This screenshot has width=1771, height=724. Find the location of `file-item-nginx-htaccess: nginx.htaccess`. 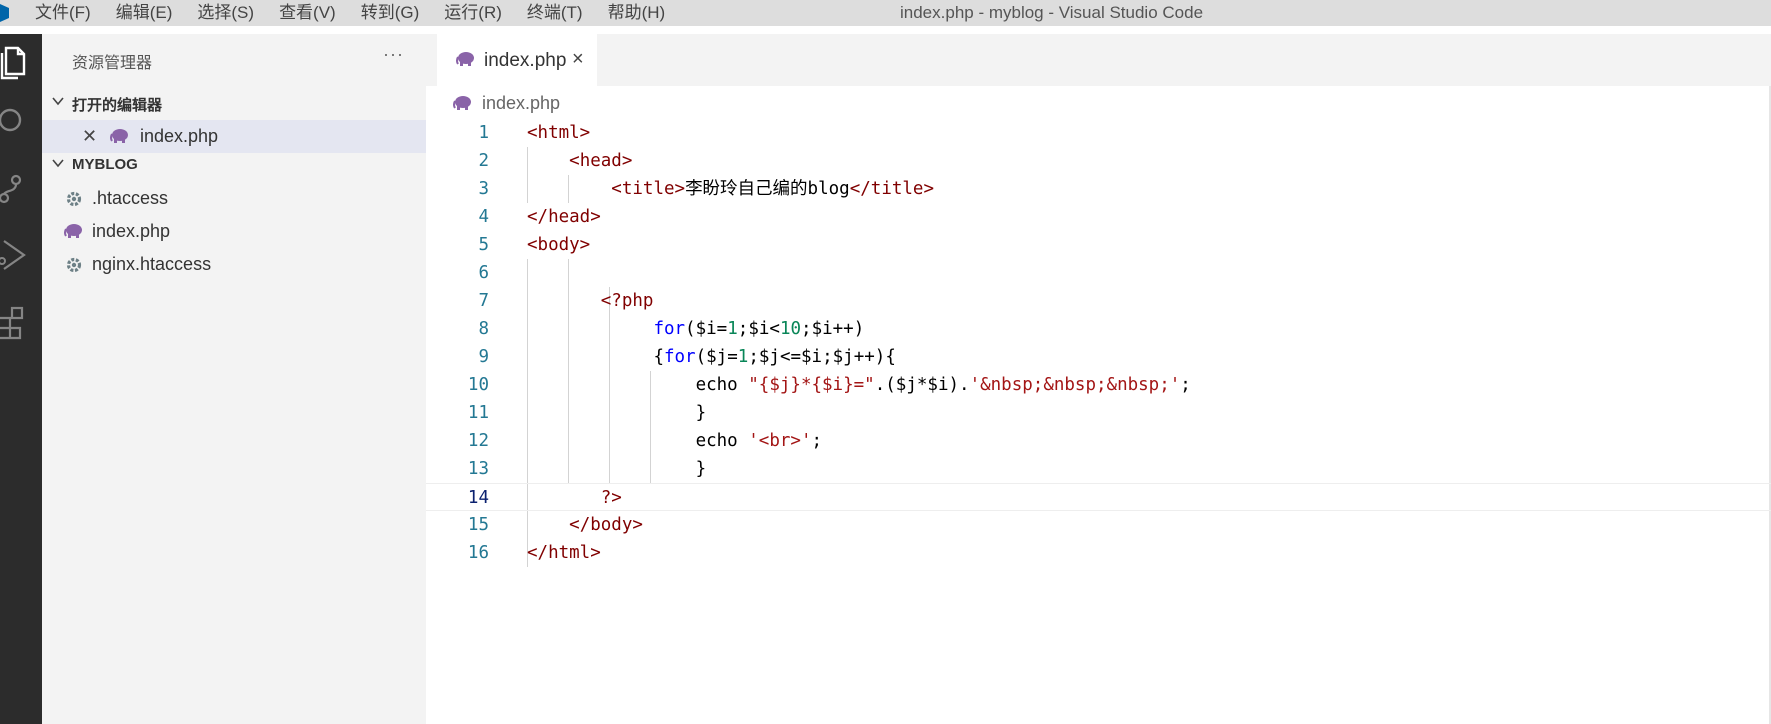

file-item-nginx-htaccess: nginx.htaccess is located at coordinates (234, 264).